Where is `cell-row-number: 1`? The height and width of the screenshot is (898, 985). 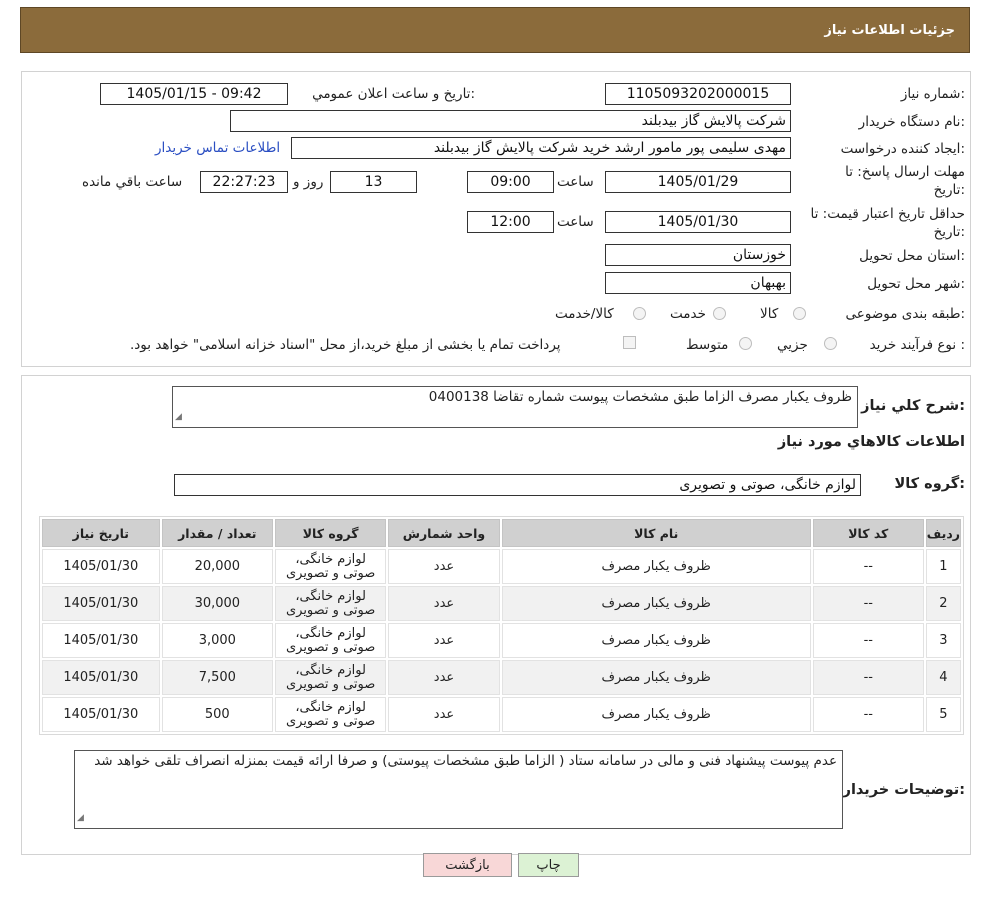
cell-row-number: 1 is located at coordinates (943, 566).